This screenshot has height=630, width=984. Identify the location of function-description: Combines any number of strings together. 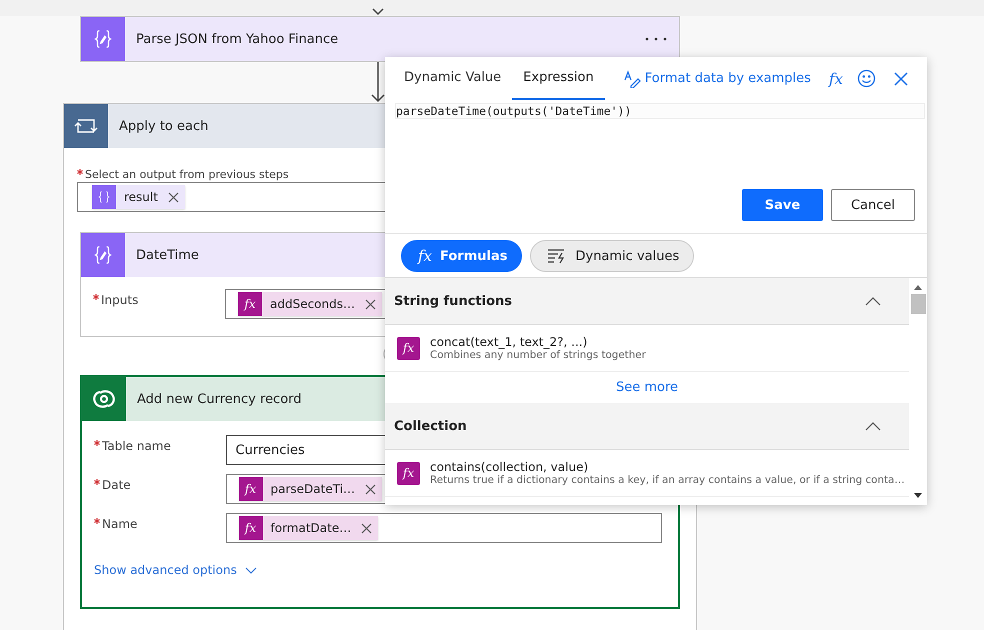
(538, 355).